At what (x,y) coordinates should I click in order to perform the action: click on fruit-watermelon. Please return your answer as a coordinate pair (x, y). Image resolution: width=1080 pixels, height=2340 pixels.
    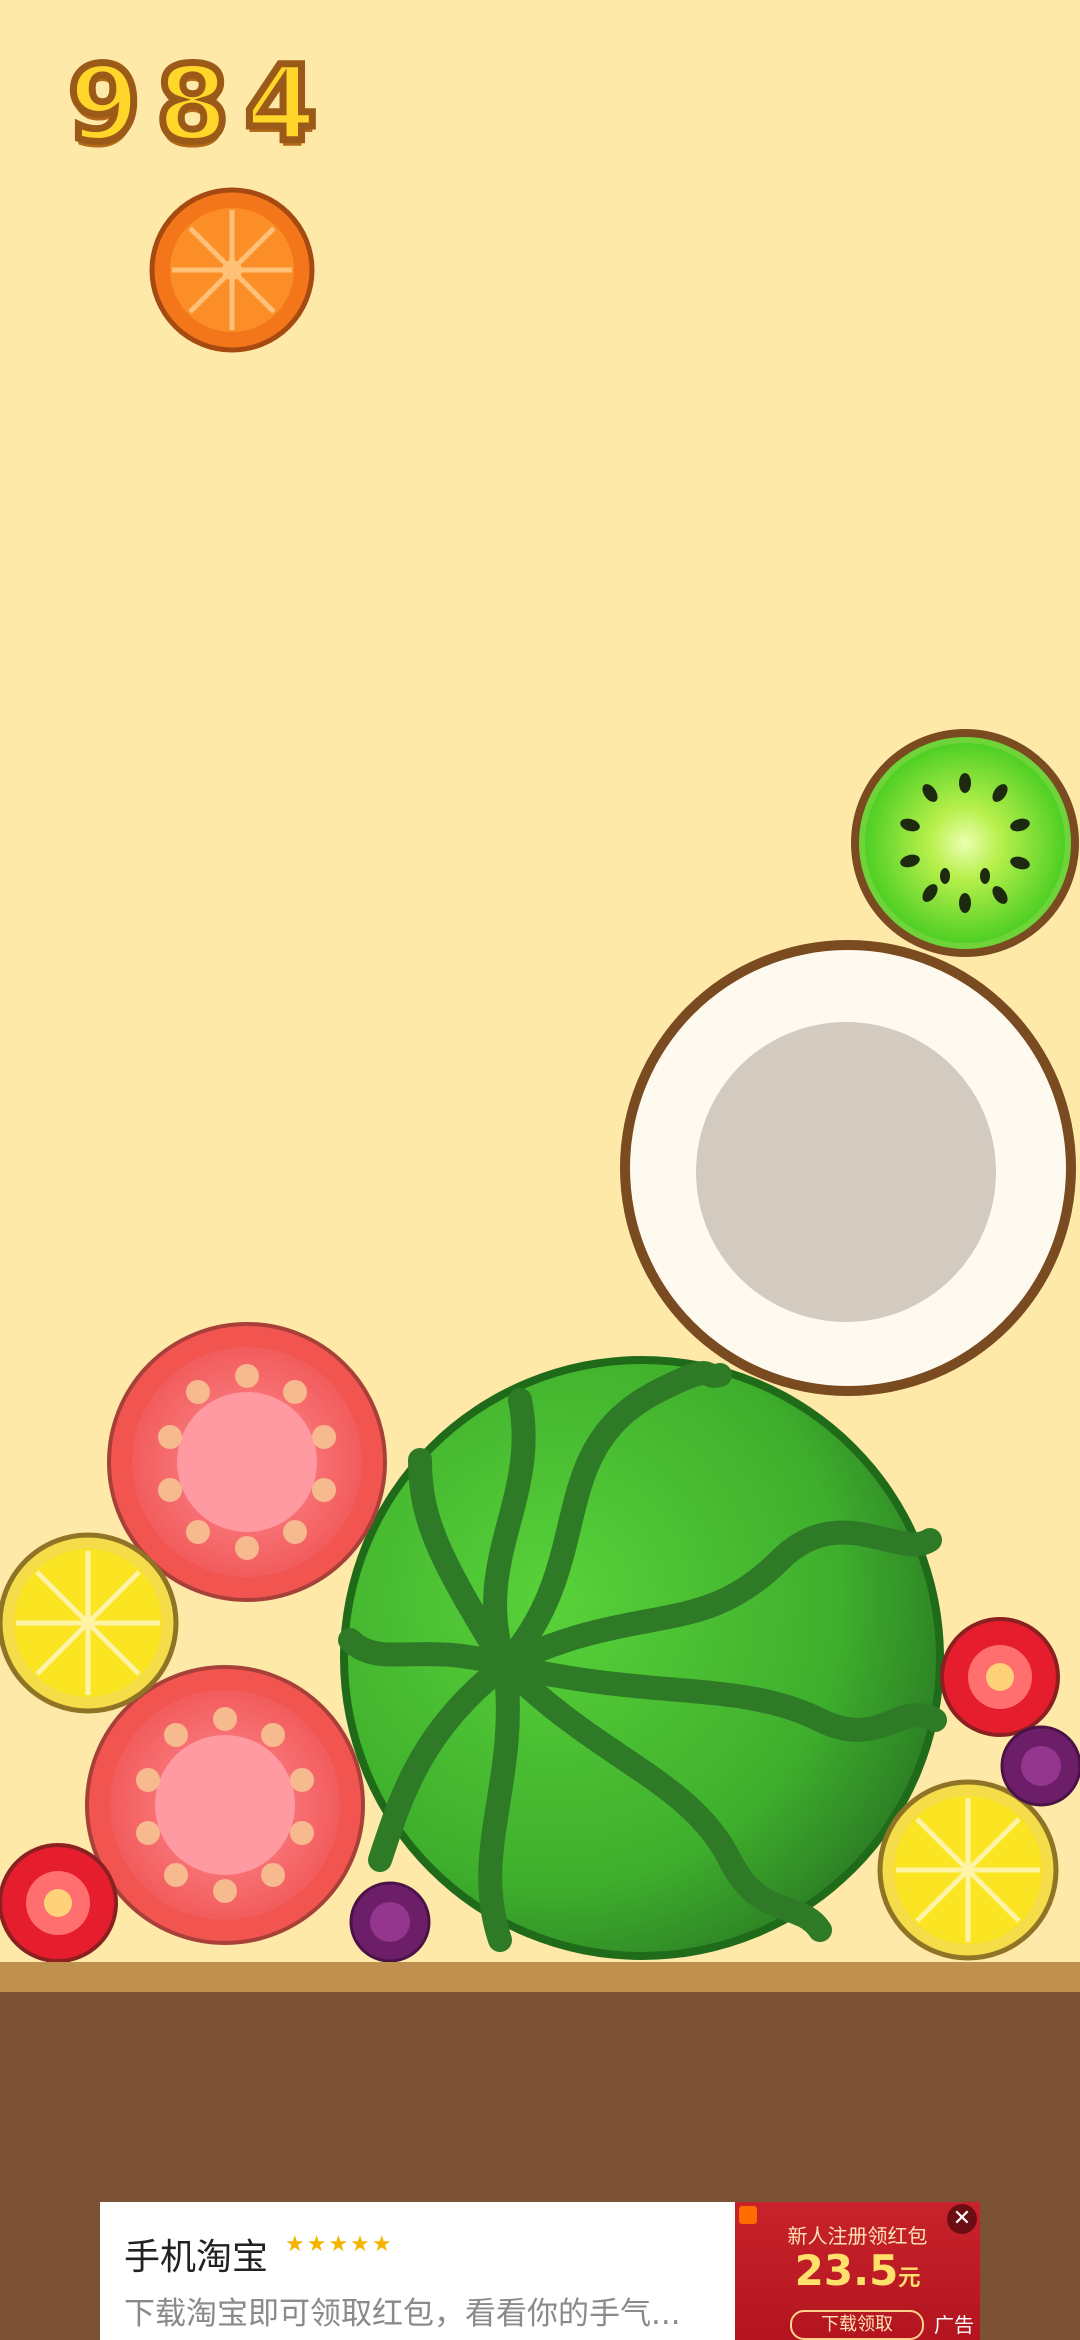
    Looking at the image, I should click on (642, 1658).